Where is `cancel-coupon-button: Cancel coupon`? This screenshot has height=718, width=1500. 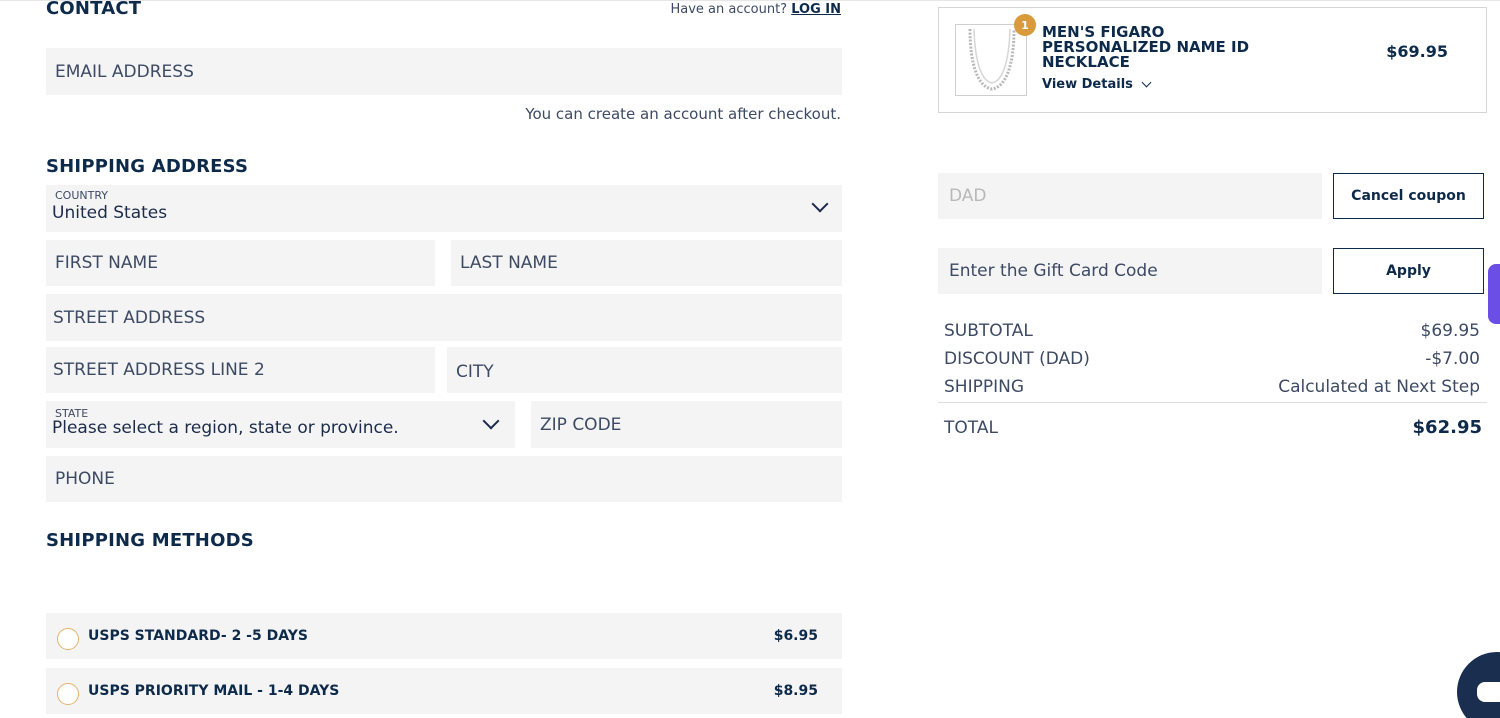 cancel-coupon-button: Cancel coupon is located at coordinates (1408, 196).